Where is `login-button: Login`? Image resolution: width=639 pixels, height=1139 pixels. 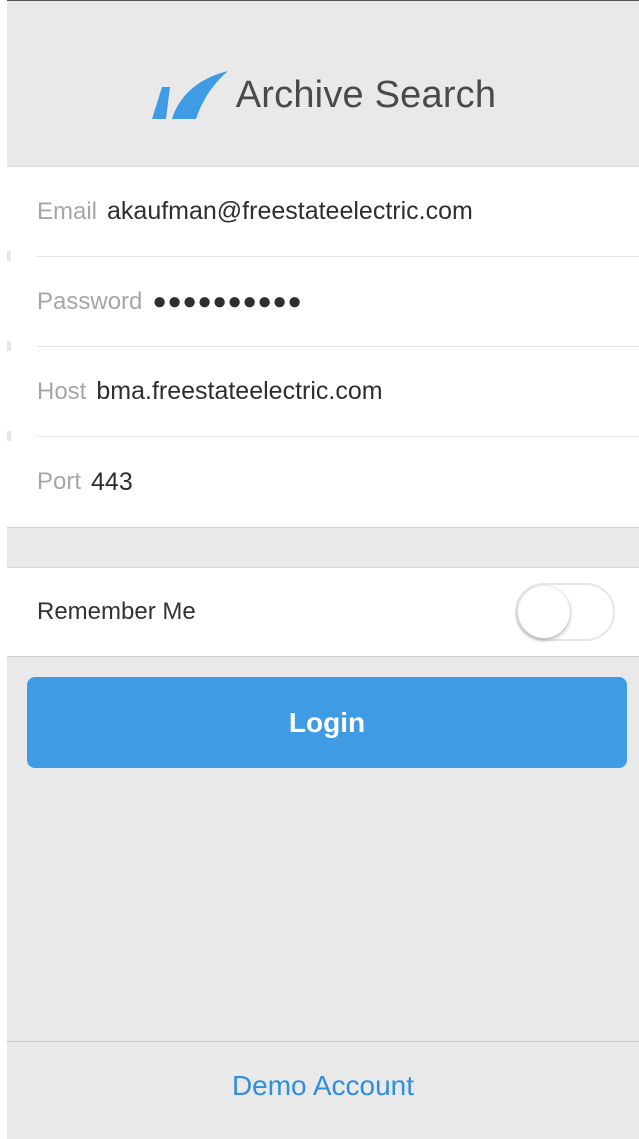 login-button: Login is located at coordinates (327, 722).